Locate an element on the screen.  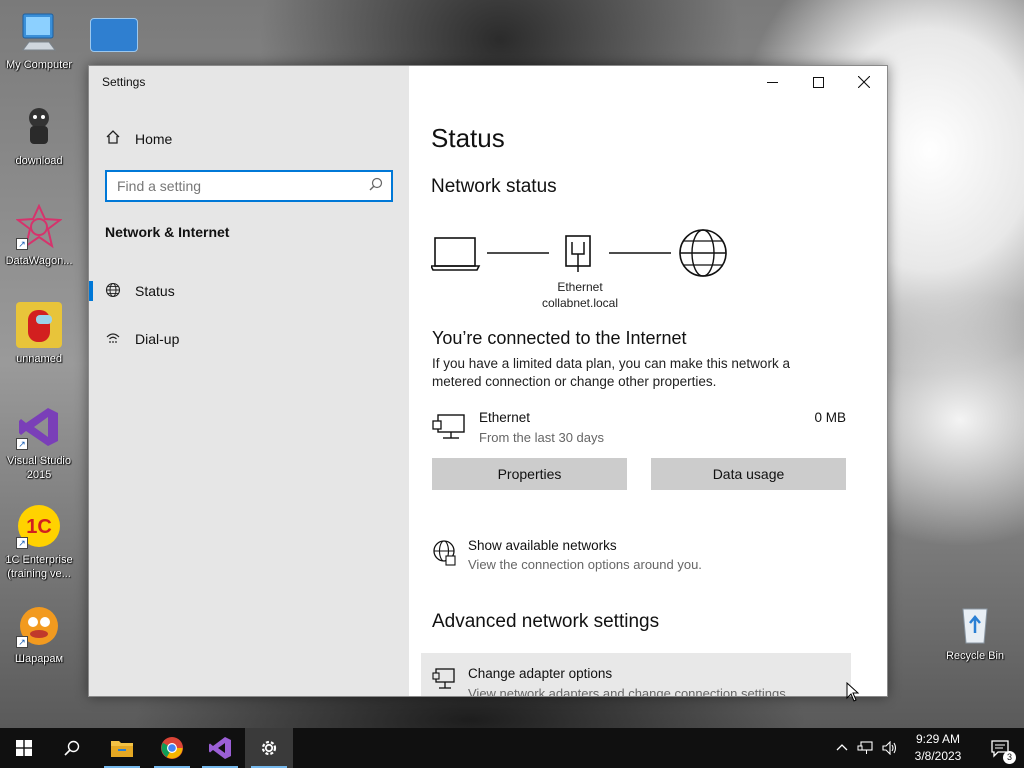
adapter-name: Ethernet is located at coordinates (580, 287).